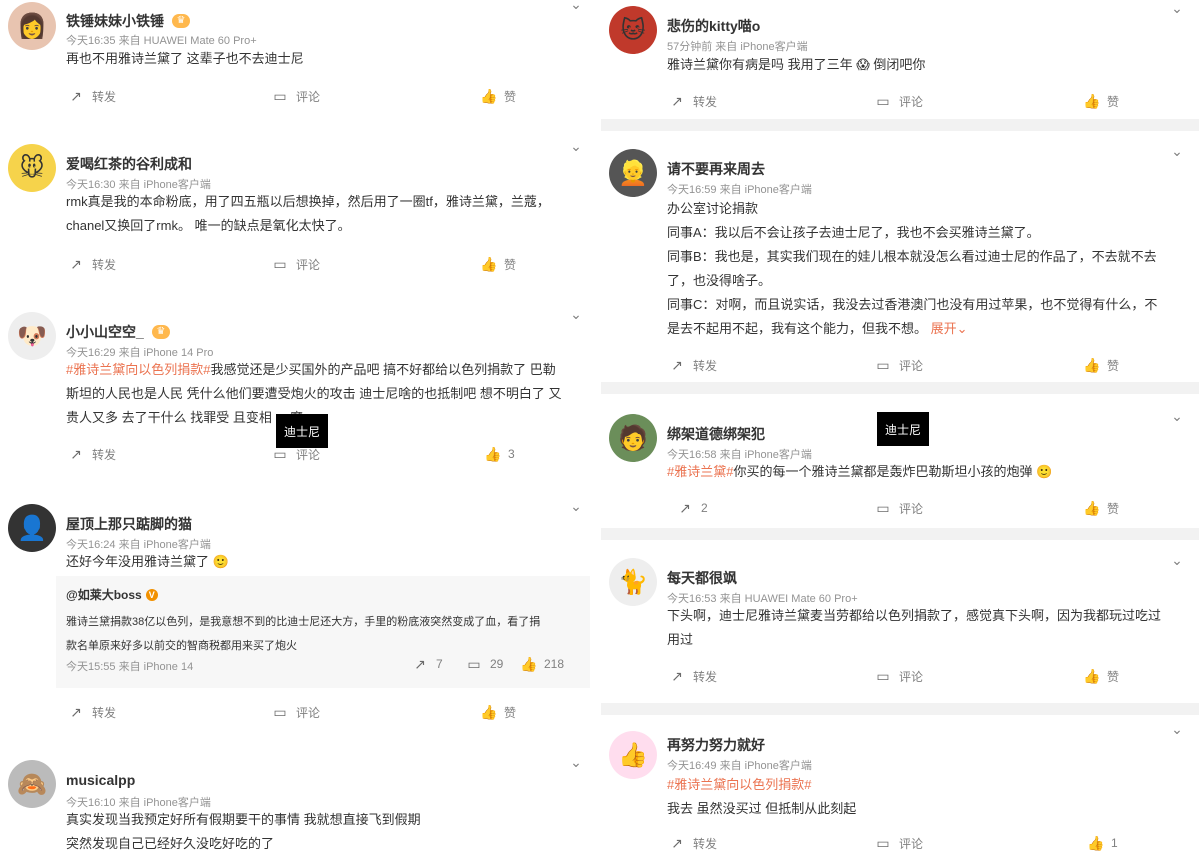  What do you see at coordinates (499, 454) in the screenshot?
I see `like-button: 👍 3` at bounding box center [499, 454].